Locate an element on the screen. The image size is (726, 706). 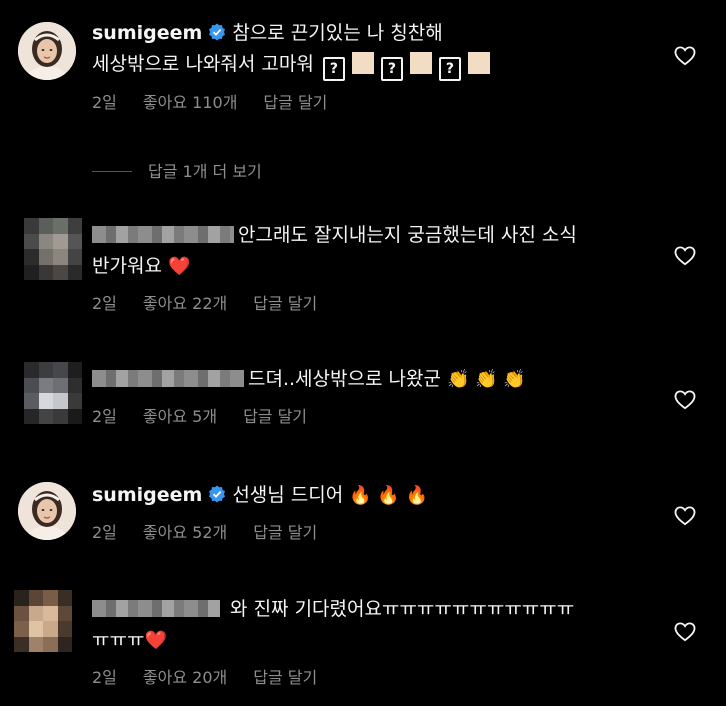
view-more-replies: 답글 1개 더 보기 is located at coordinates (177, 170).